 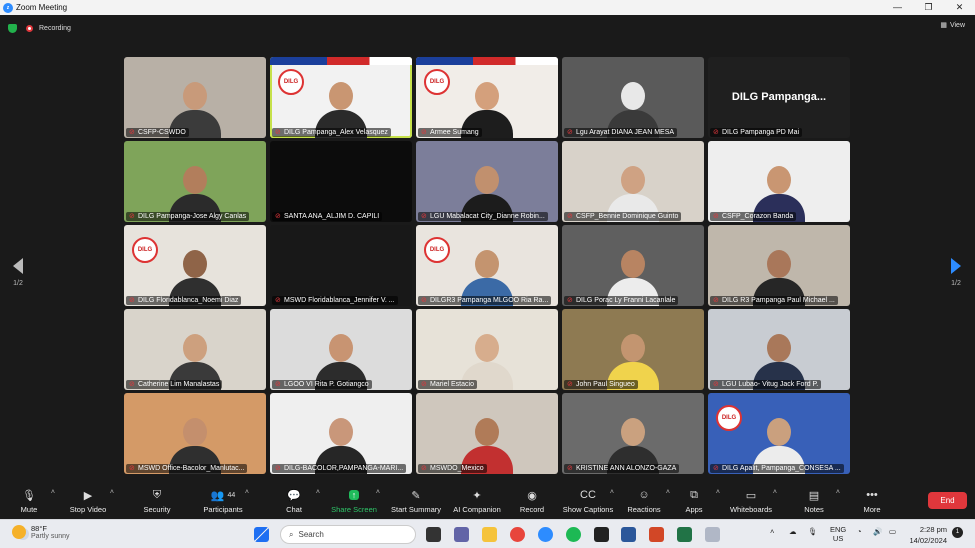 What do you see at coordinates (872, 495) in the screenshot?
I see `more-dots-icon: •••` at bounding box center [872, 495].